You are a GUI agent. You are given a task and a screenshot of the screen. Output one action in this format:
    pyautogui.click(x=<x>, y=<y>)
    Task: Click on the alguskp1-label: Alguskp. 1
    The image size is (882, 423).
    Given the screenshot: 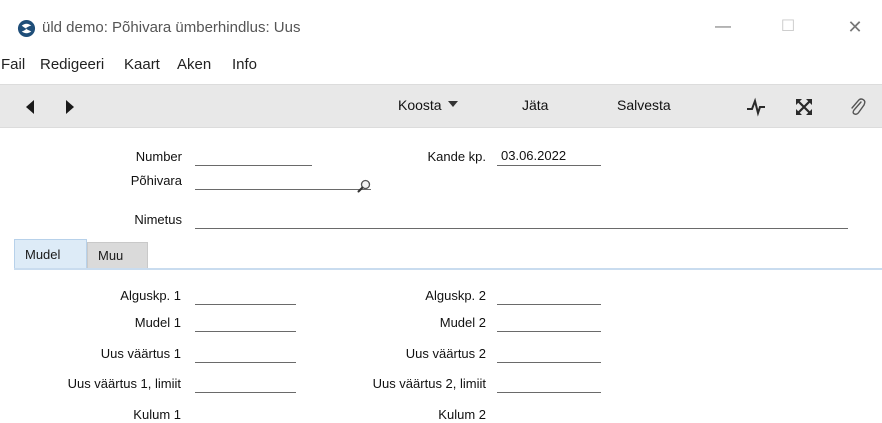 What is the action you would take?
    pyautogui.click(x=150, y=295)
    